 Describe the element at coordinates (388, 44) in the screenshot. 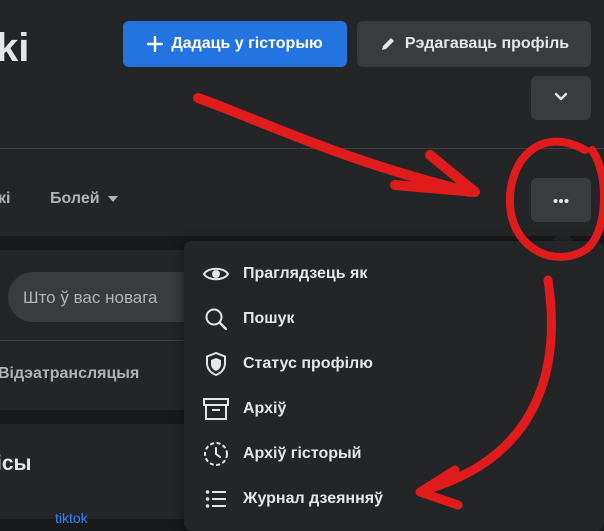

I see `pencil-icon` at that location.